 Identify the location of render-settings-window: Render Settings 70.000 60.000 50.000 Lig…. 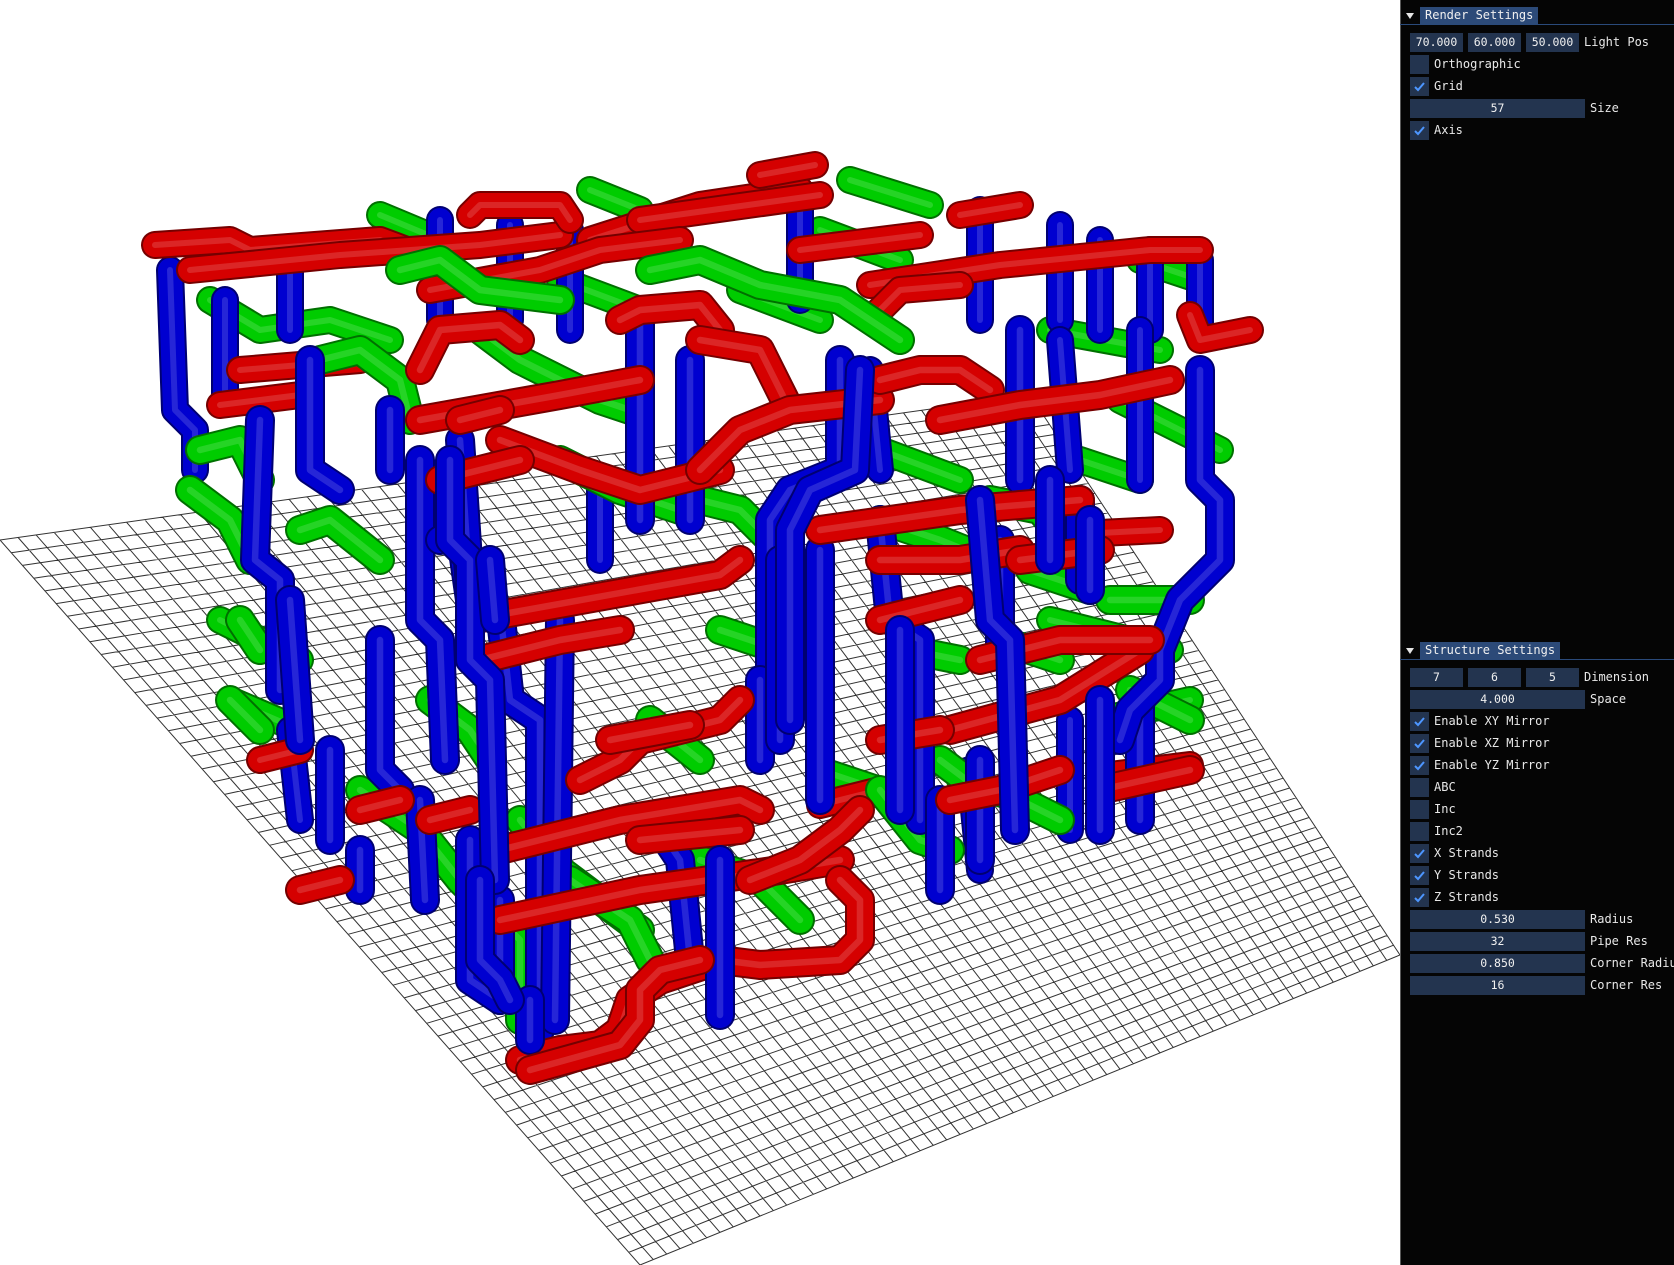
(1537, 307).